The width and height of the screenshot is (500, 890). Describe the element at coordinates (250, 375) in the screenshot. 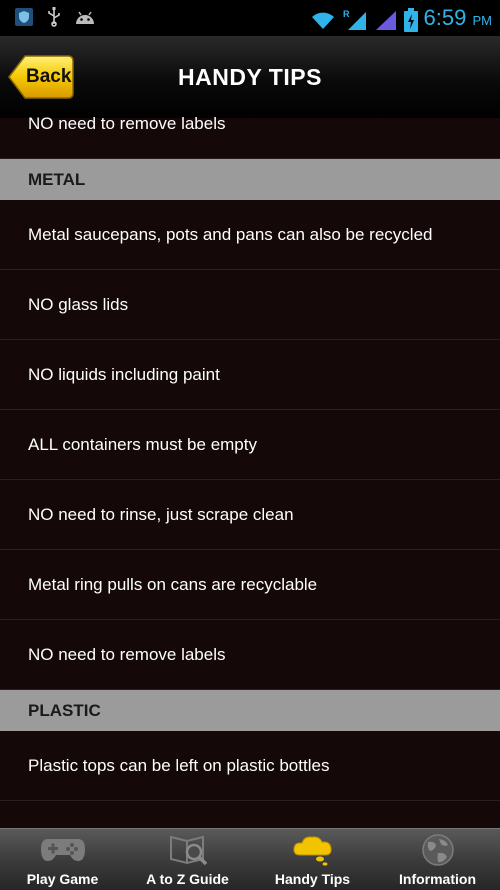

I see `list-item: NO liquids including paint` at that location.